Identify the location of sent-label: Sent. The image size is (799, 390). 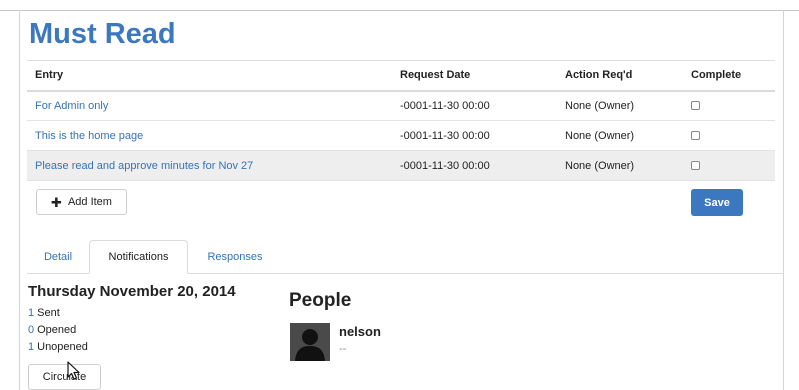
(48, 313).